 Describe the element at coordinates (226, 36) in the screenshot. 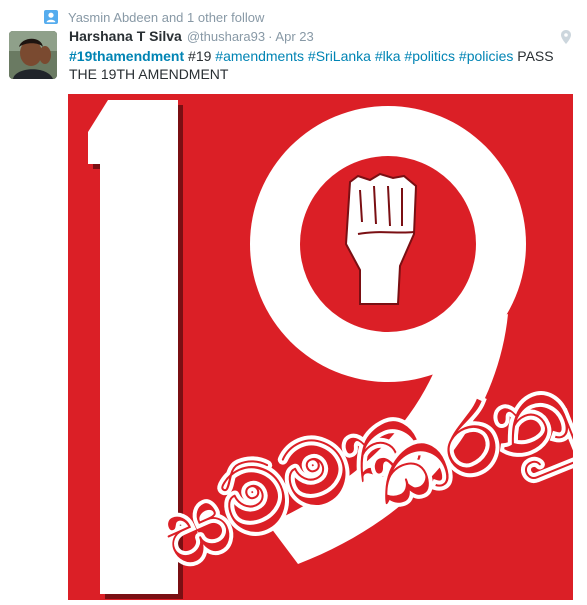

I see `author-username: @thushara93` at that location.